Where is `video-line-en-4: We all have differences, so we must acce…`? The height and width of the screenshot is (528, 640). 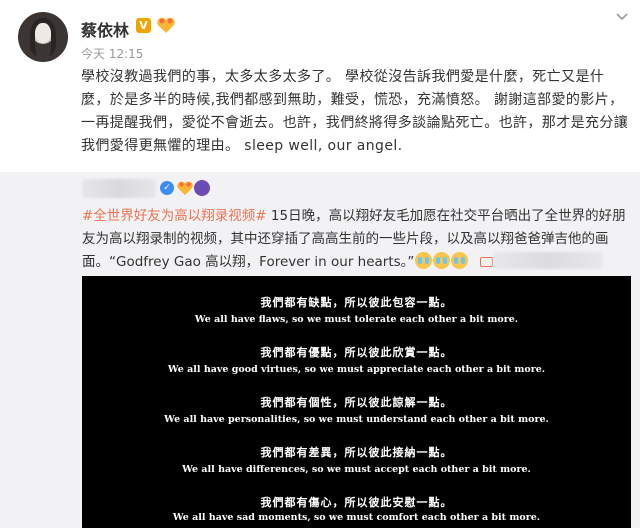
video-line-en-4: We all have differences, so we must acce… is located at coordinates (356, 469).